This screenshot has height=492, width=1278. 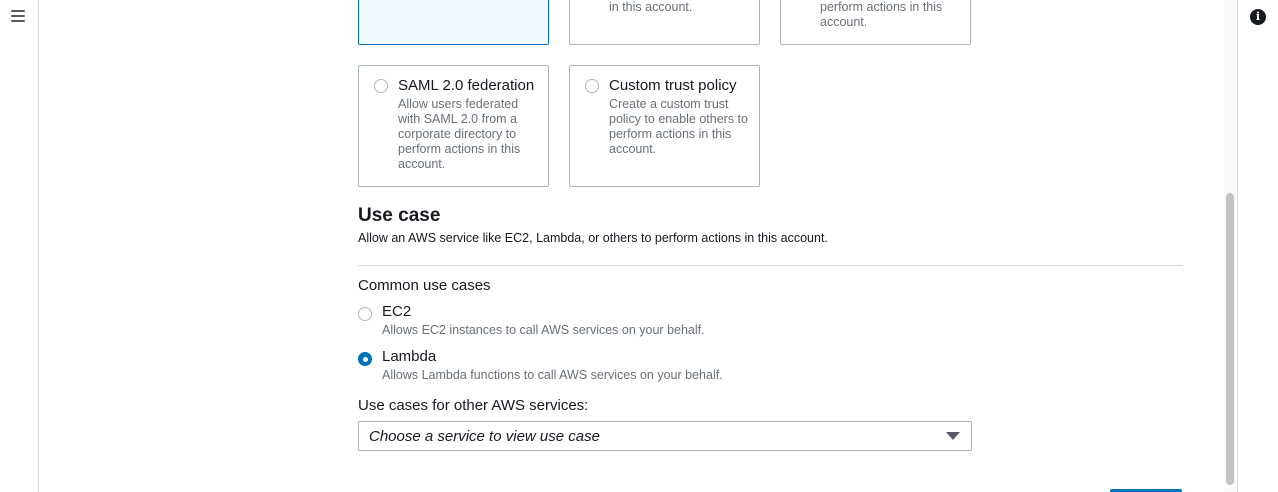 What do you see at coordinates (1258, 17) in the screenshot?
I see `info-icon: i` at bounding box center [1258, 17].